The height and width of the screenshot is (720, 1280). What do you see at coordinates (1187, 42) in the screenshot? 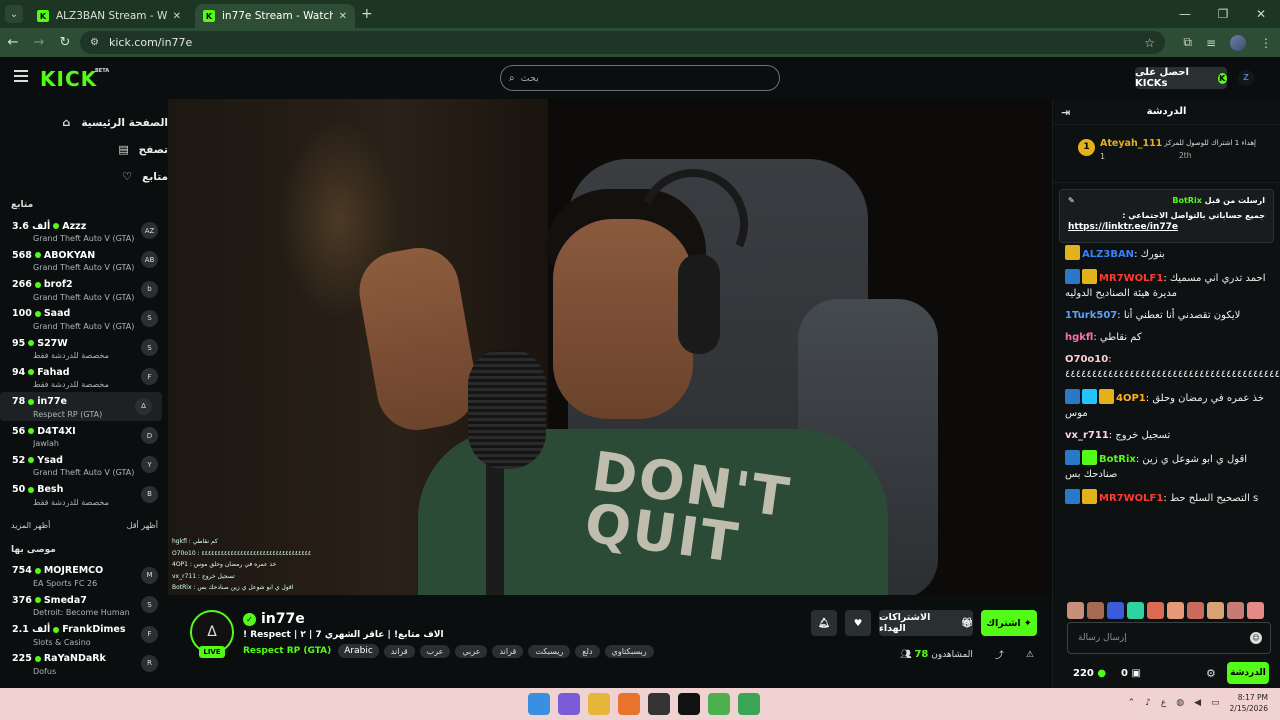
I see `extensions-icon: ⧉` at bounding box center [1187, 42].